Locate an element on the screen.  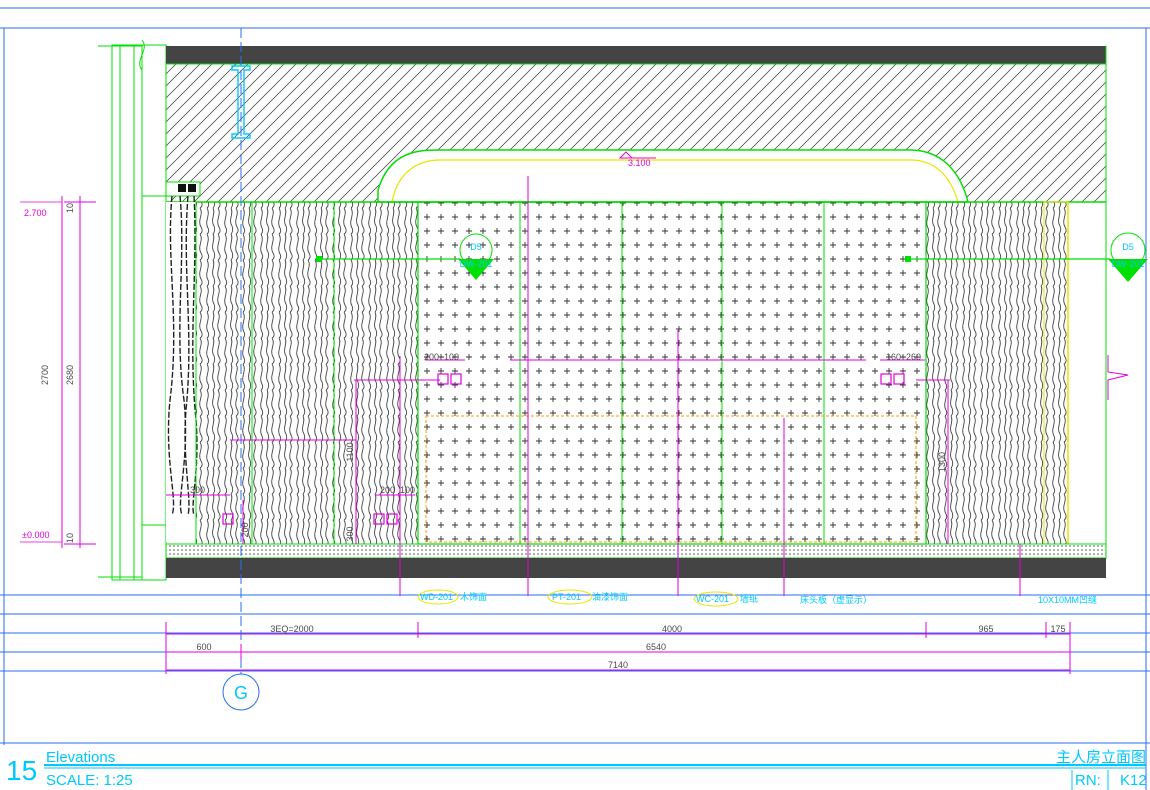
section-mark-right-id: D5 is located at coordinates (1128, 247).